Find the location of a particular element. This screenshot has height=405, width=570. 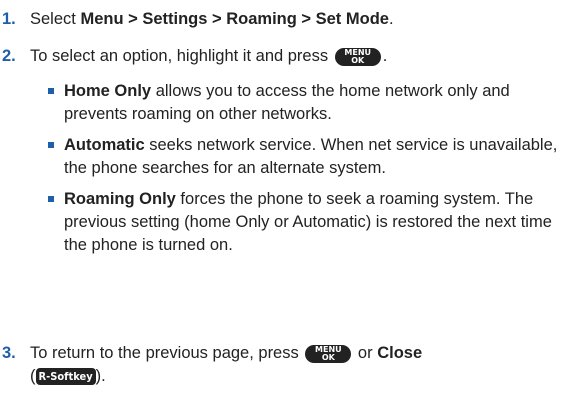

option-name: Home Only is located at coordinates (108, 91).